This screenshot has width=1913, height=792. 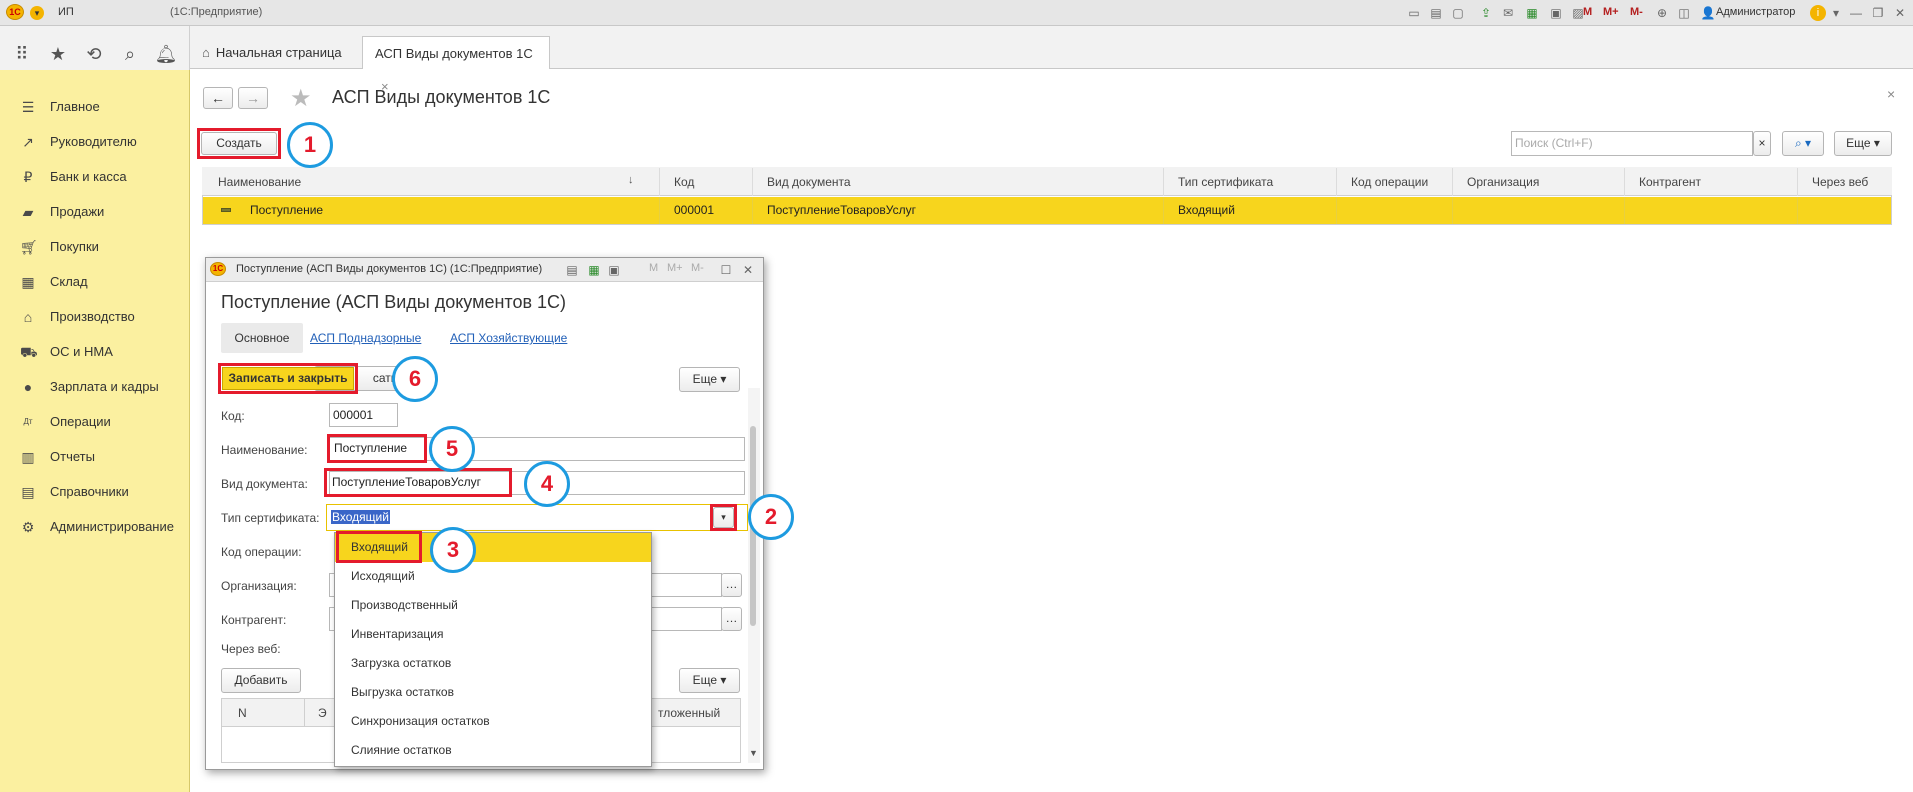 What do you see at coordinates (253, 98) in the screenshot?
I see `forward-button: →` at bounding box center [253, 98].